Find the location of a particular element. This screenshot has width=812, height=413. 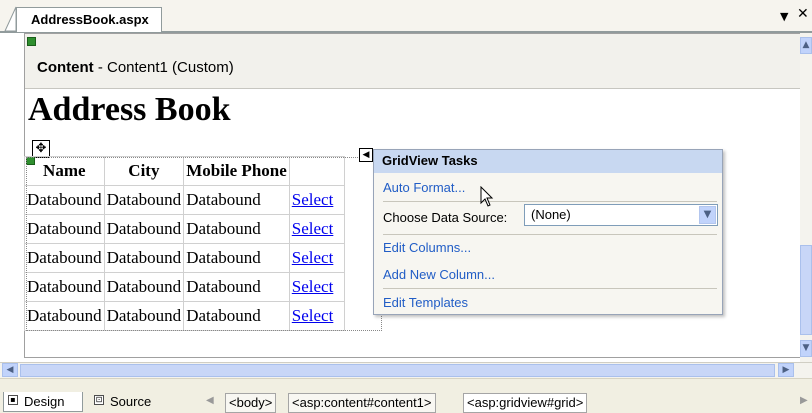

breadcrumb-body: <body> is located at coordinates (251, 403).